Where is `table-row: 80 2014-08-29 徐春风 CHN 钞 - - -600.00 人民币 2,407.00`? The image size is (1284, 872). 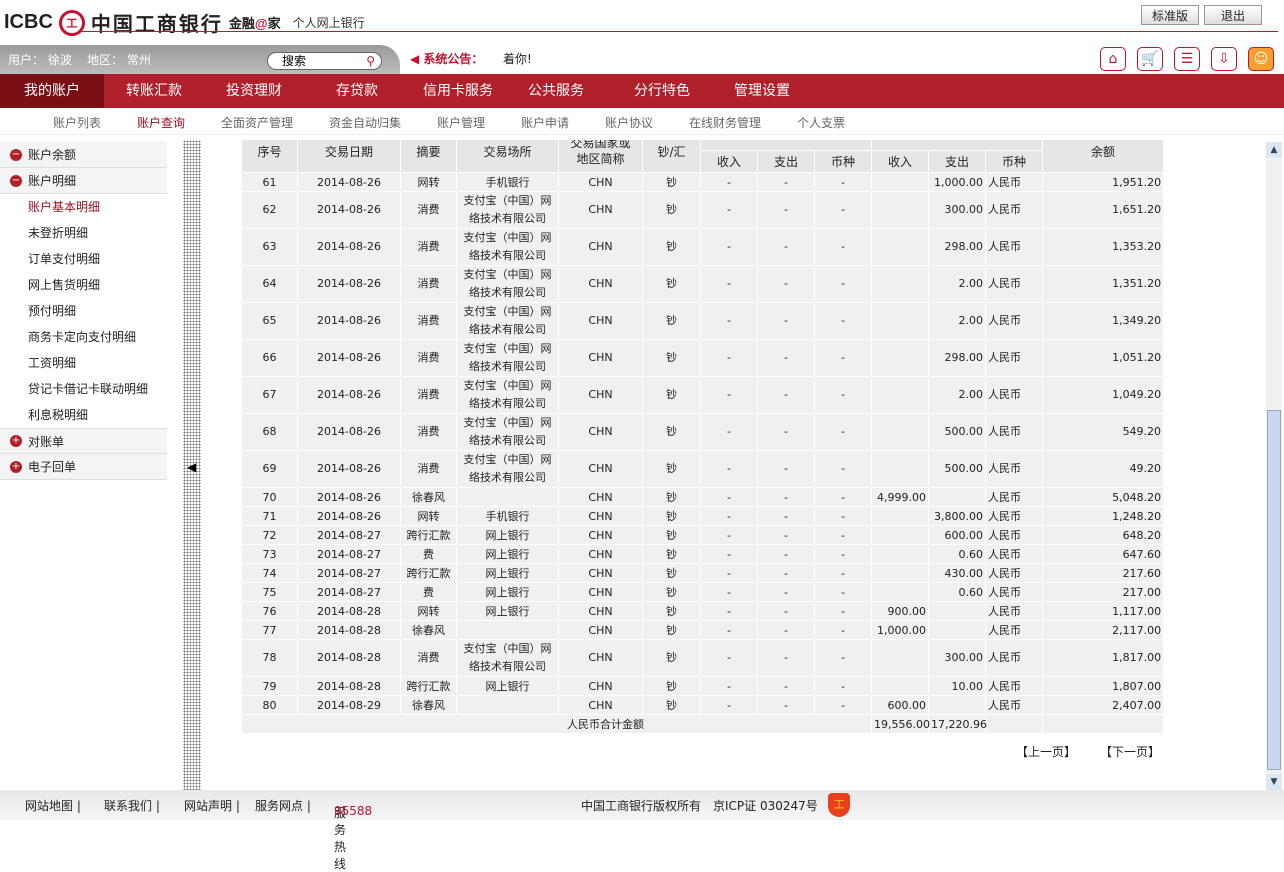
table-row: 80 2014-08-29 徐春风 CHN 钞 - - -600.00 人民币 2,407.00 is located at coordinates (702, 705).